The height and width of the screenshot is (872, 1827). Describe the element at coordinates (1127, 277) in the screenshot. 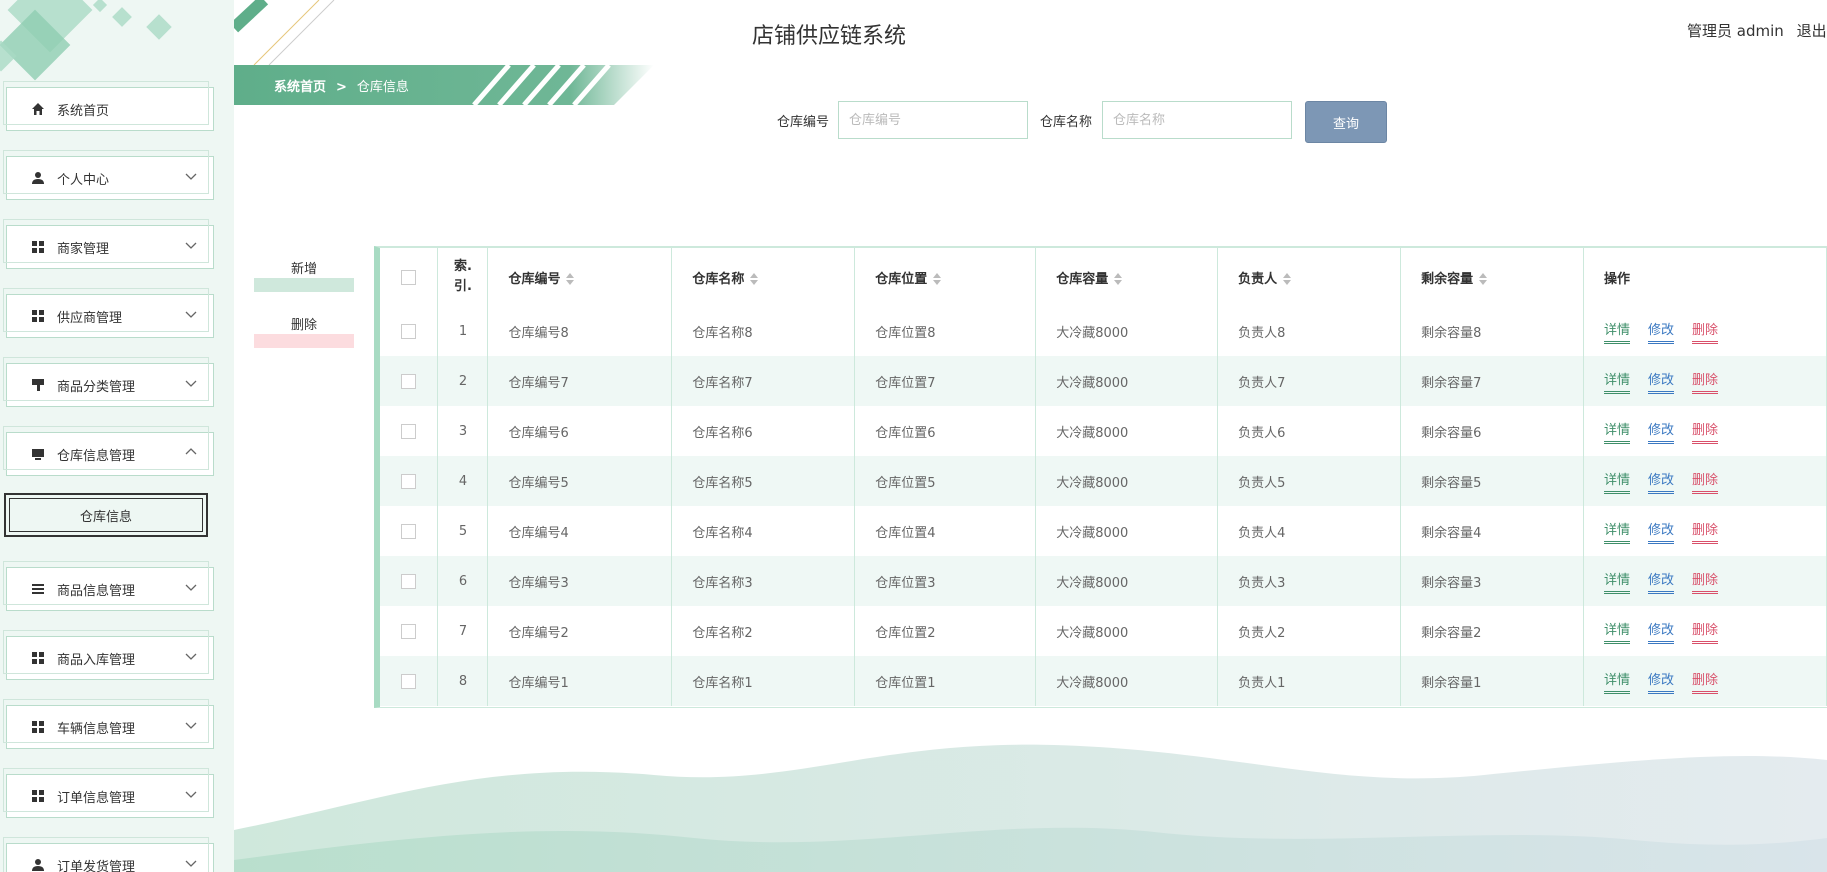

I see `header-capacity: 仓库容量` at that location.